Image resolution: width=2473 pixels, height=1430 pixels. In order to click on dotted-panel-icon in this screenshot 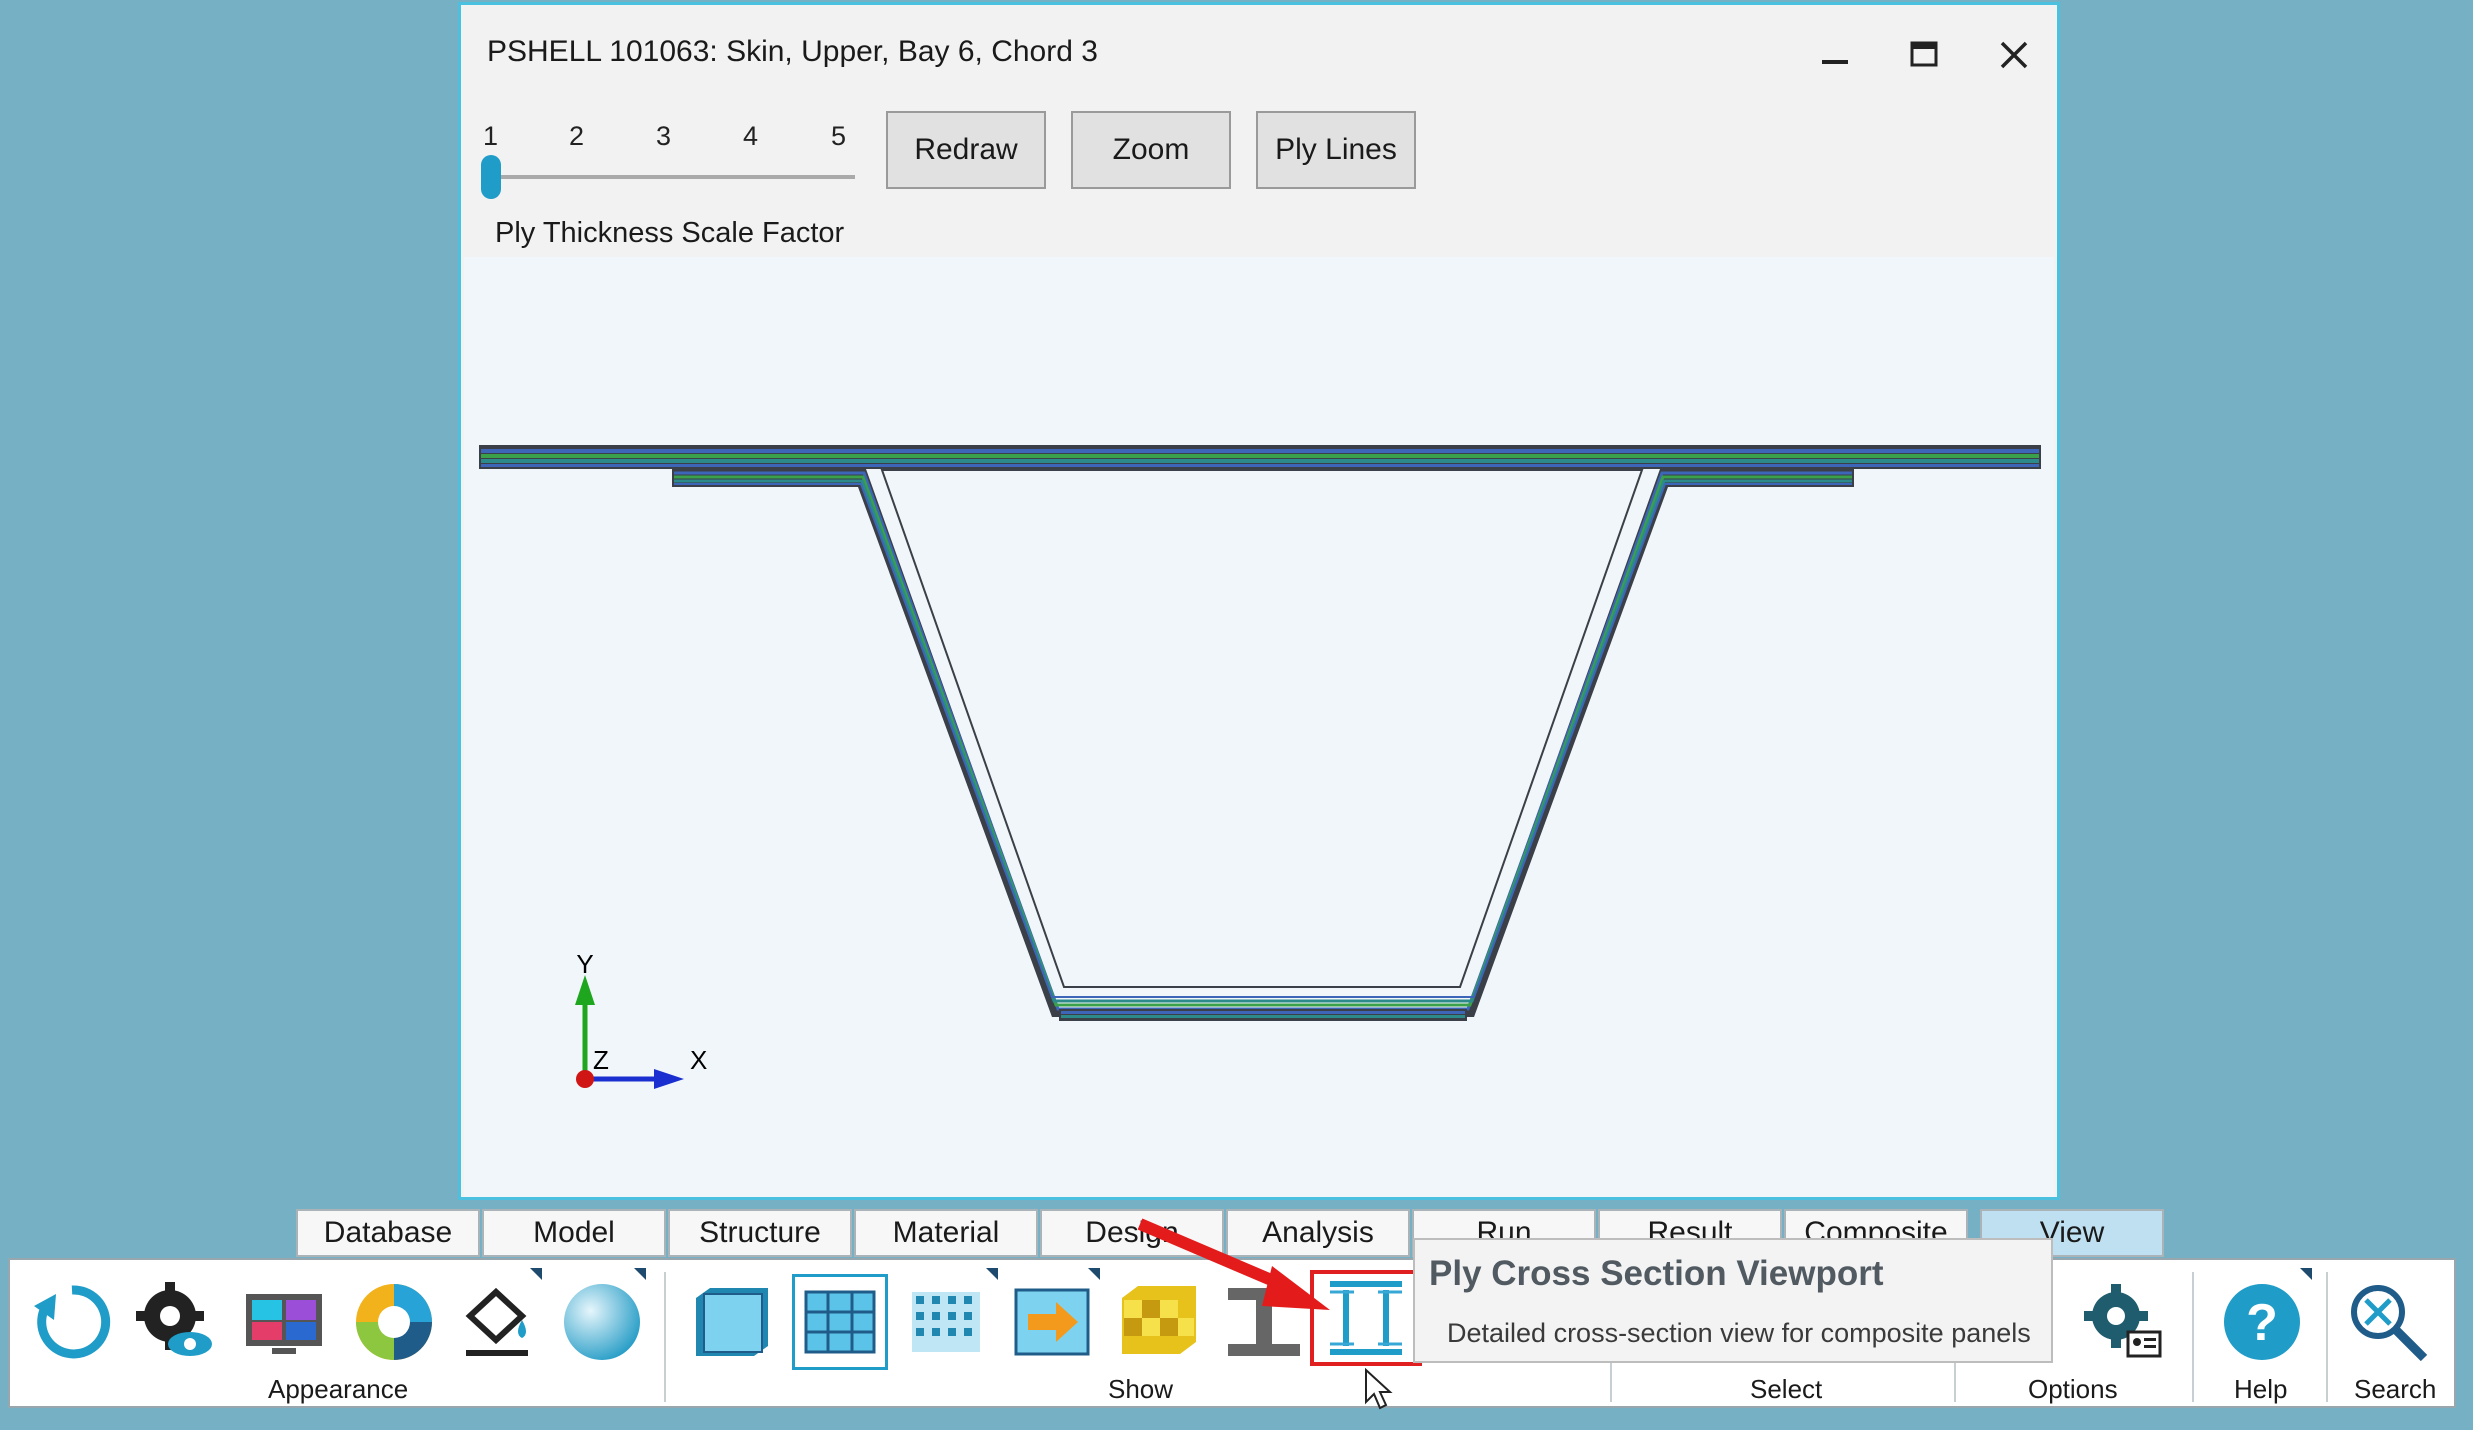, I will do `click(946, 1322)`.